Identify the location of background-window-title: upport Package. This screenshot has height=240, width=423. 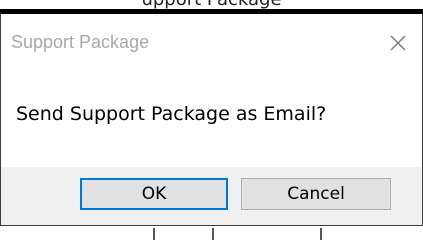
(211, 5).